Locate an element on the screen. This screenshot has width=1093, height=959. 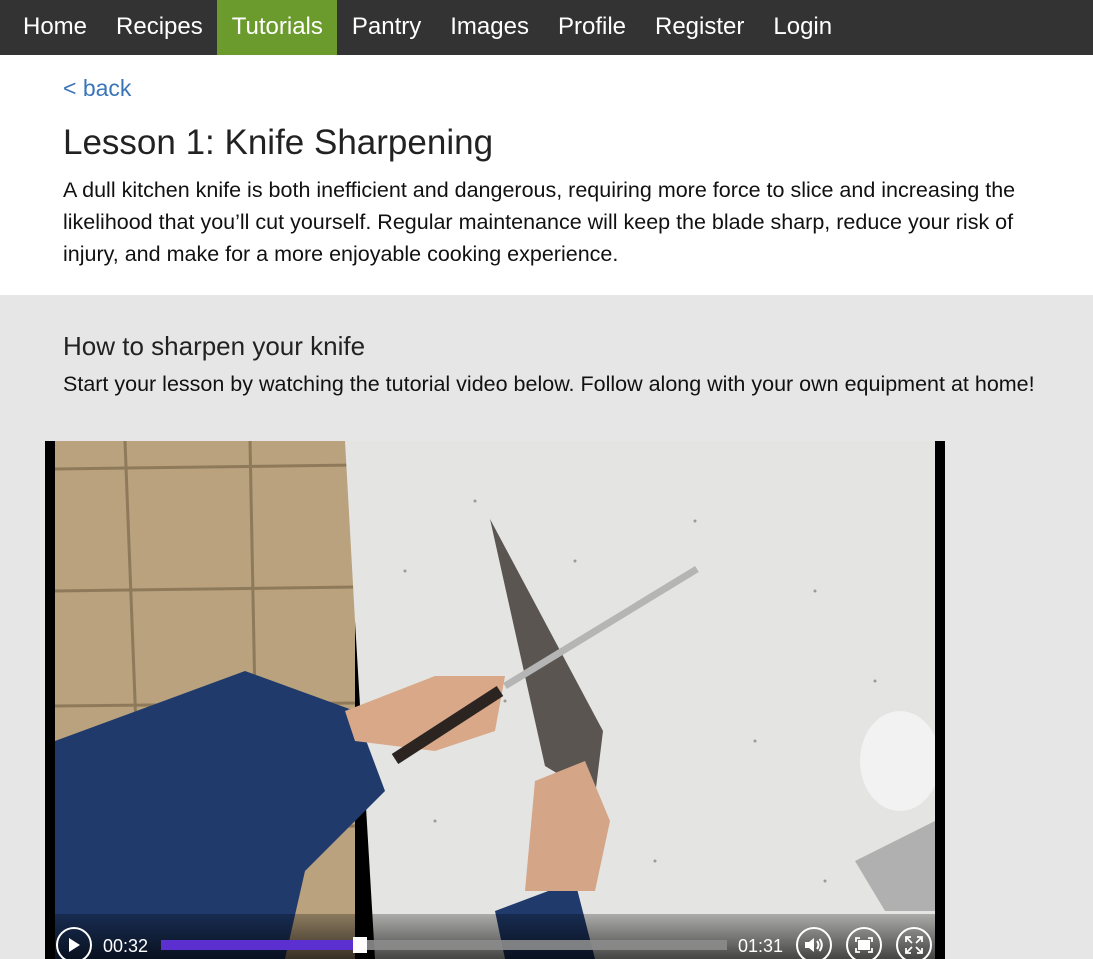
progress-thumb is located at coordinates (360, 945).